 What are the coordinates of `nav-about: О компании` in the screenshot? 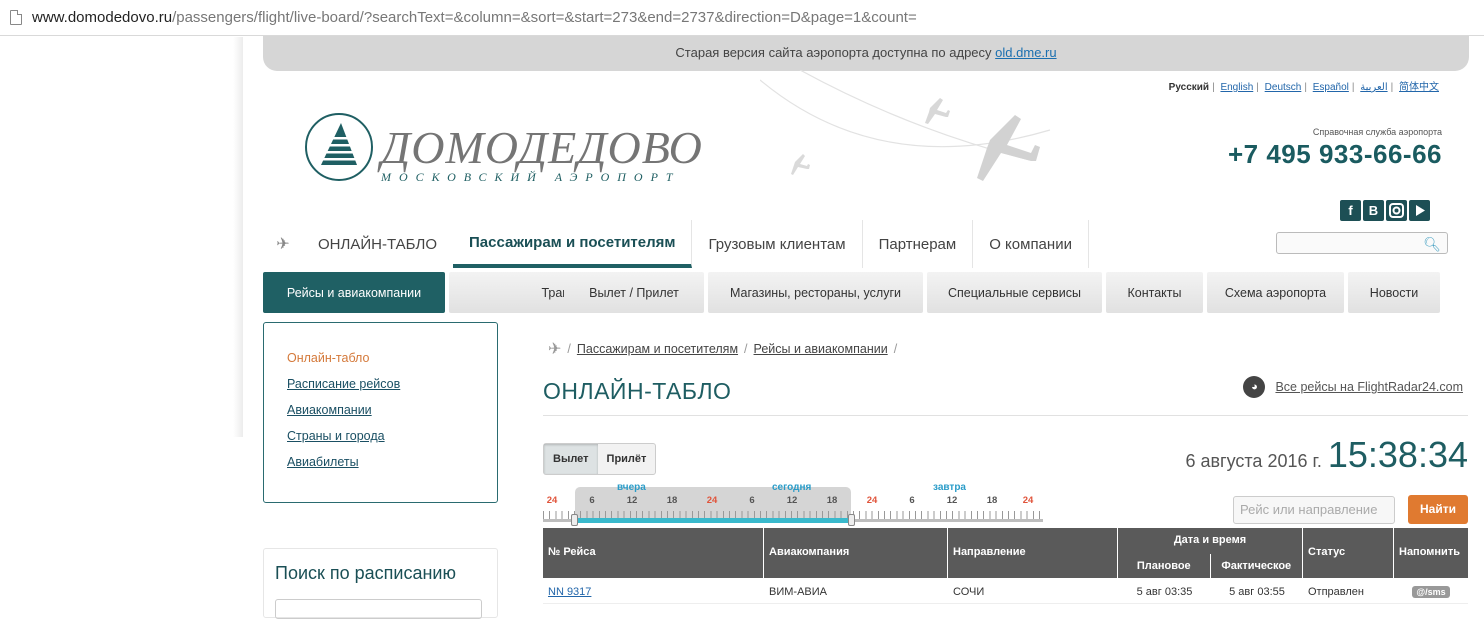 It's located at (1031, 244).